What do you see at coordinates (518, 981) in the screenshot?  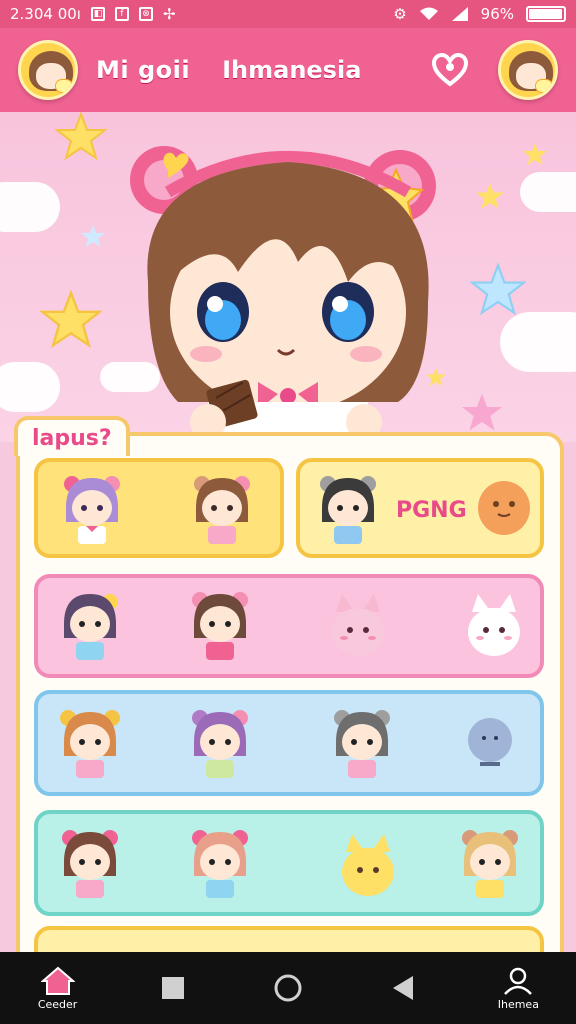 I see `person-icon` at bounding box center [518, 981].